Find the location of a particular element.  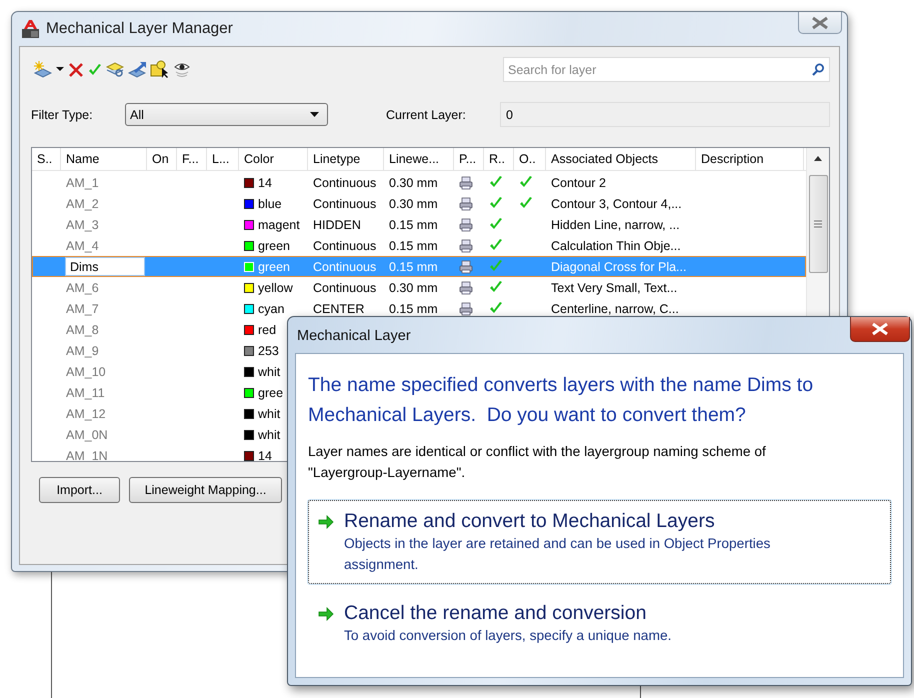

arrow-up-icon is located at coordinates (818, 158).